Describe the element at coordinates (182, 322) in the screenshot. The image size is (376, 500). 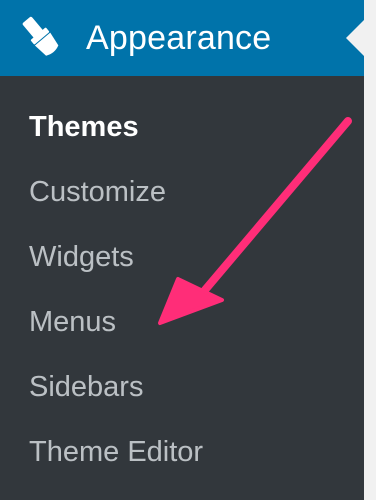
I see `submenu-item-menus: Menus` at that location.